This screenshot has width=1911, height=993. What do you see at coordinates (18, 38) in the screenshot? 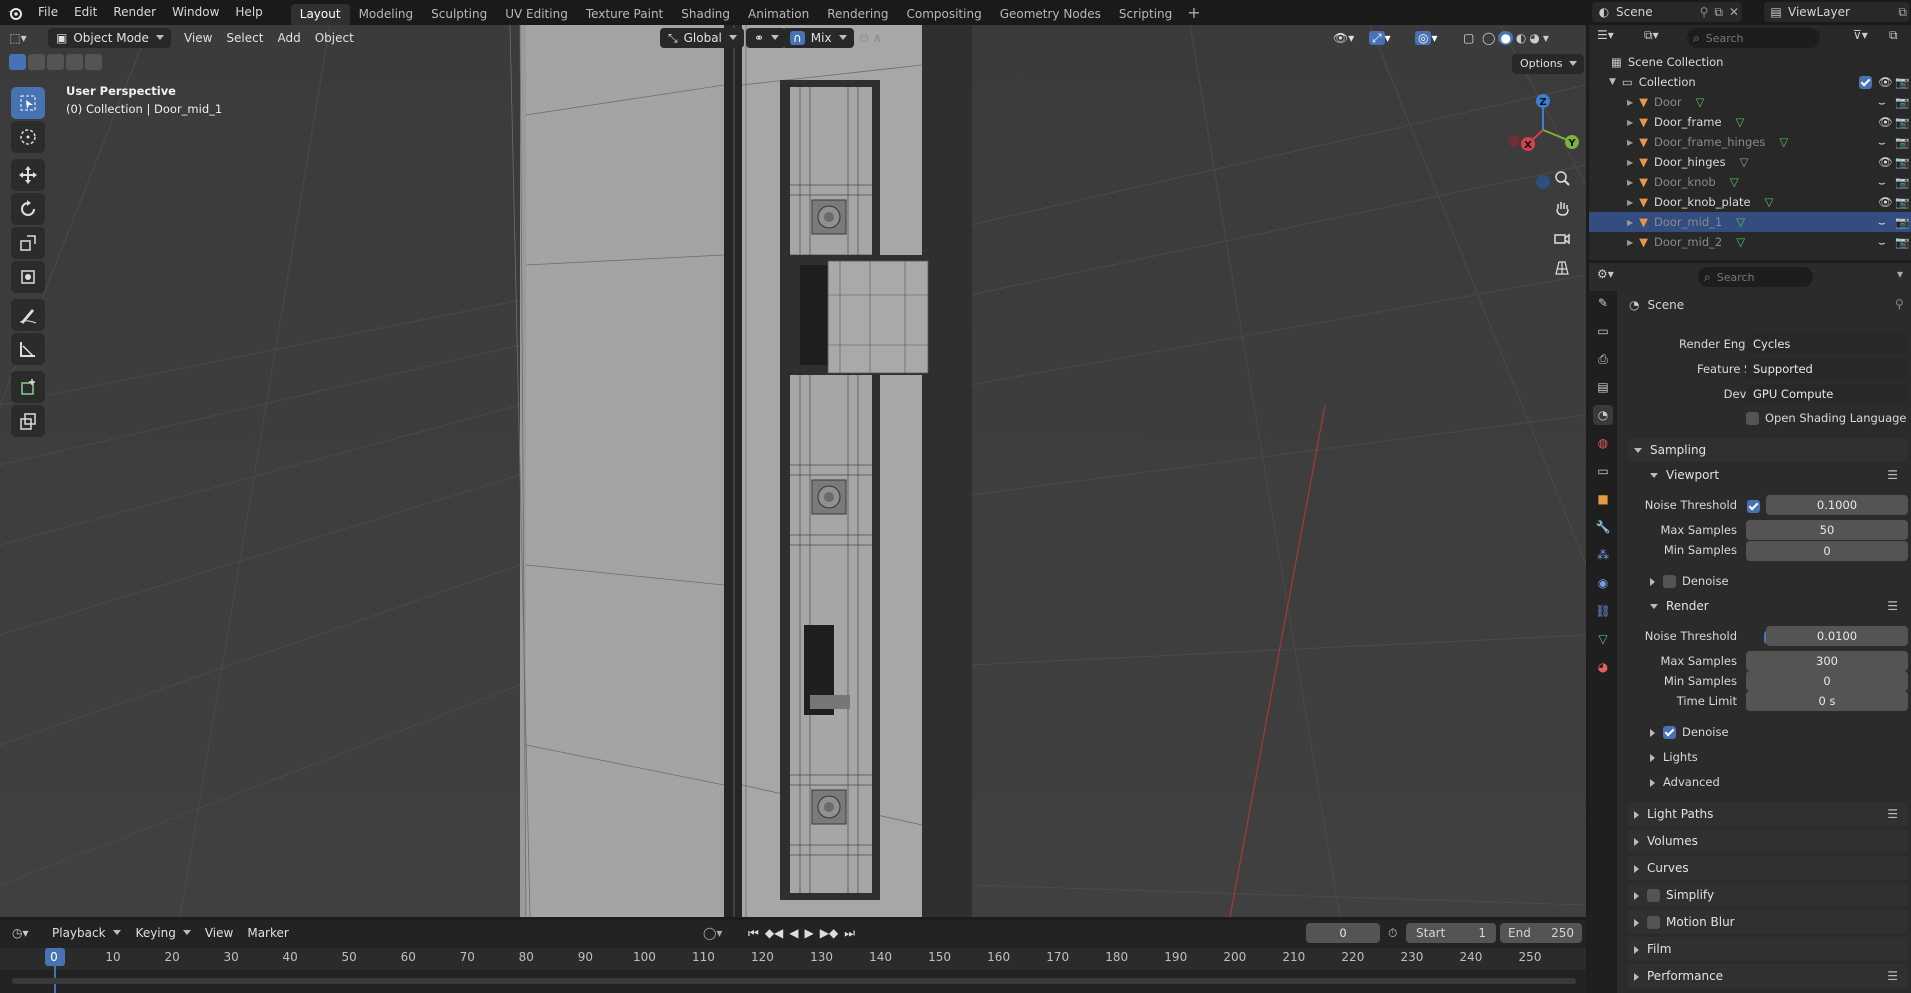
I see `editor-type-icon: ⬚▾` at bounding box center [18, 38].